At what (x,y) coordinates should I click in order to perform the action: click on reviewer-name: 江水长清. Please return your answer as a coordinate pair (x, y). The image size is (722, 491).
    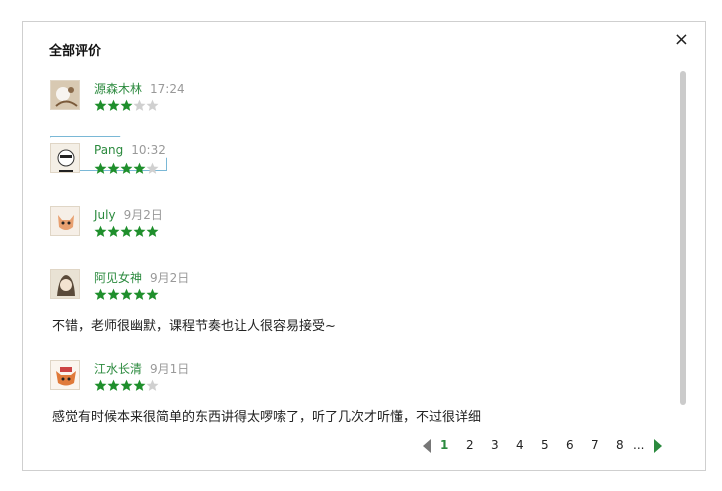
    Looking at the image, I should click on (118, 369).